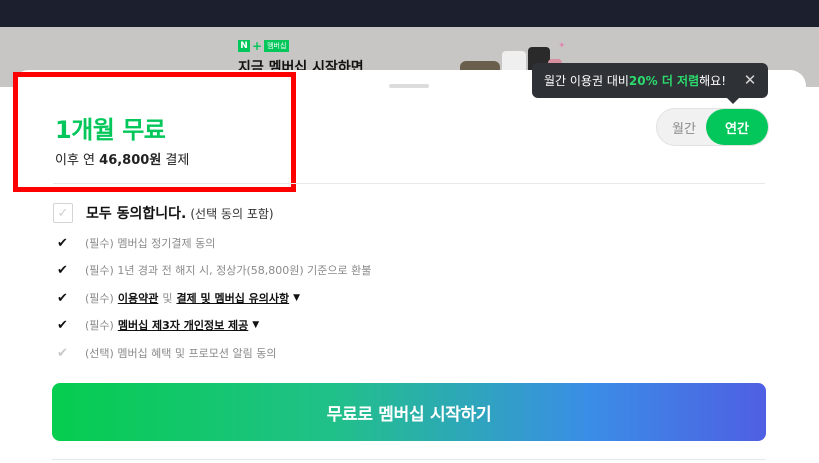  I want to click on terms-of-use-link: 이용약관, so click(138, 298).